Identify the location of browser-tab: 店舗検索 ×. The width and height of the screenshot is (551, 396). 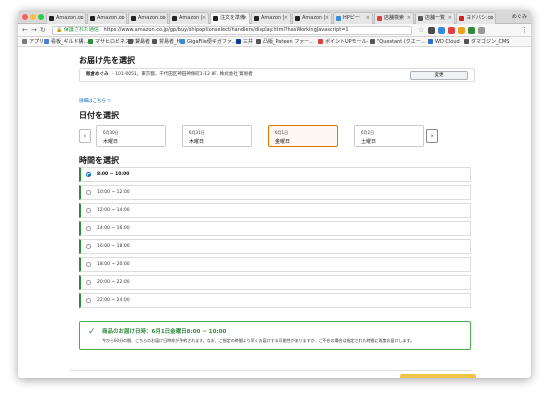
(394, 18).